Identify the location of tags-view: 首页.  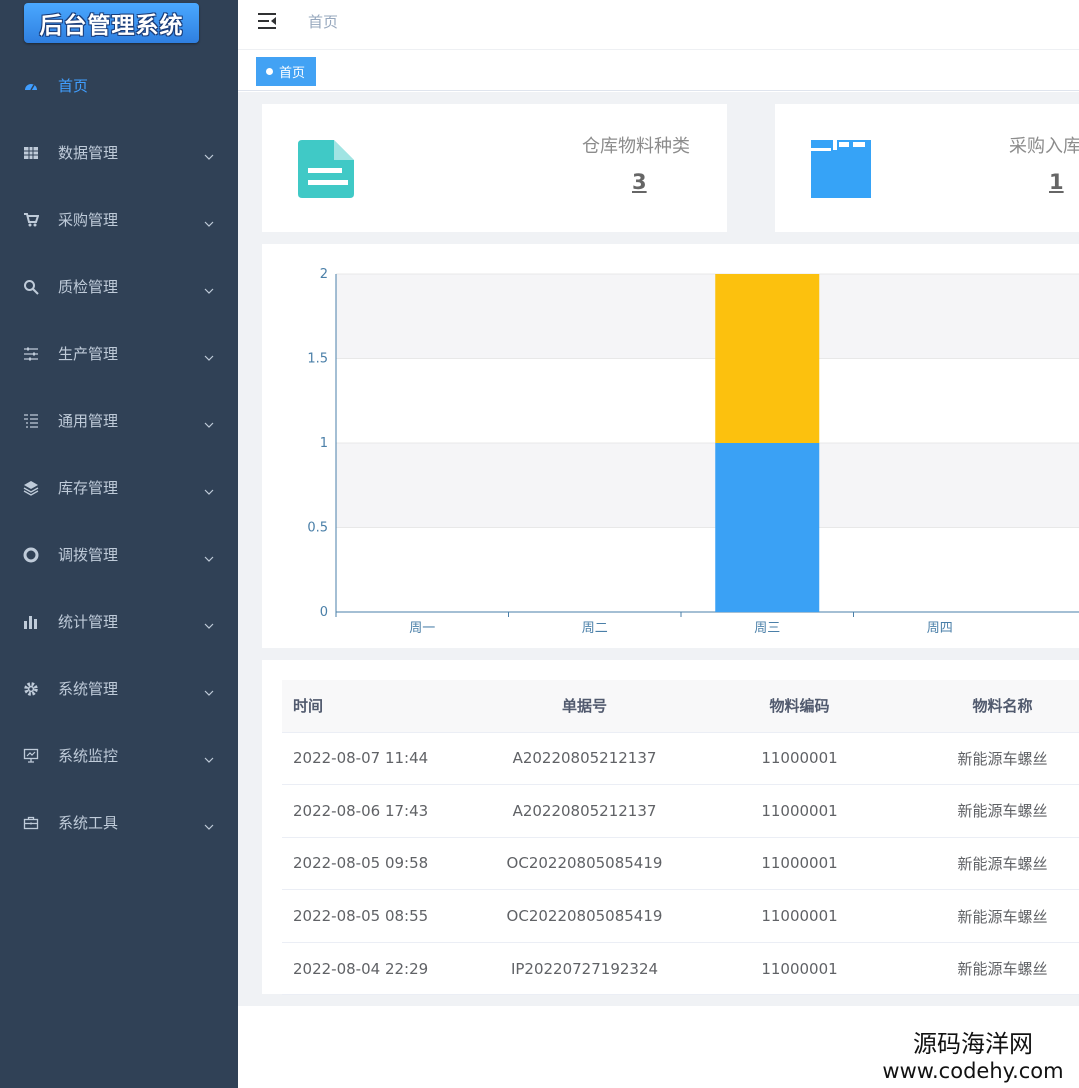
(658, 71).